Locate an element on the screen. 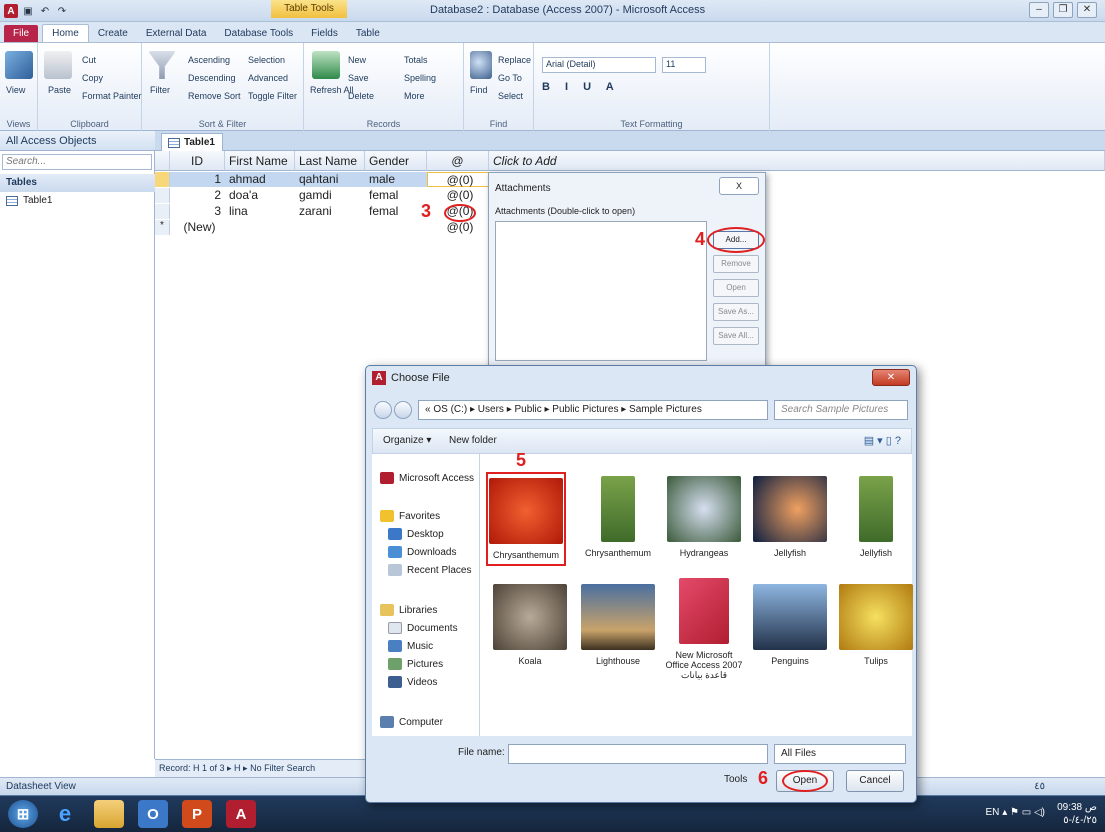 This screenshot has height=832, width=1105. sidebar-item-desktop: Desktop is located at coordinates (416, 534).